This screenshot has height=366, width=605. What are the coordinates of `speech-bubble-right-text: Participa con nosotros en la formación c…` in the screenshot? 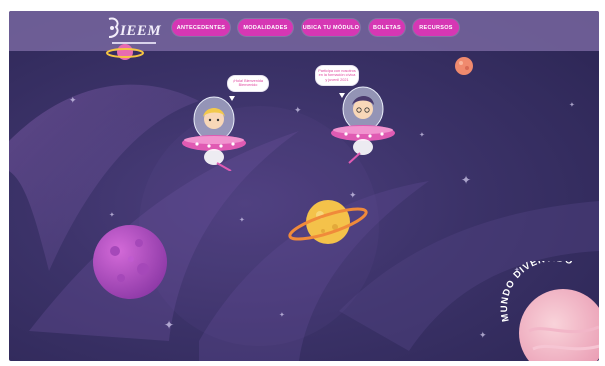 It's located at (337, 75).